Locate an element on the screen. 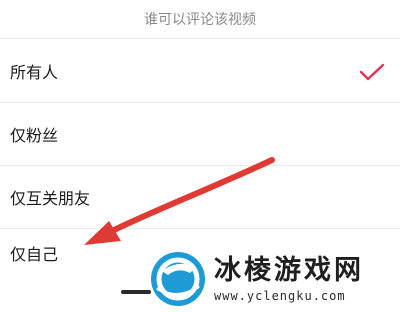 The height and width of the screenshot is (312, 400). logo-icon is located at coordinates (178, 279).